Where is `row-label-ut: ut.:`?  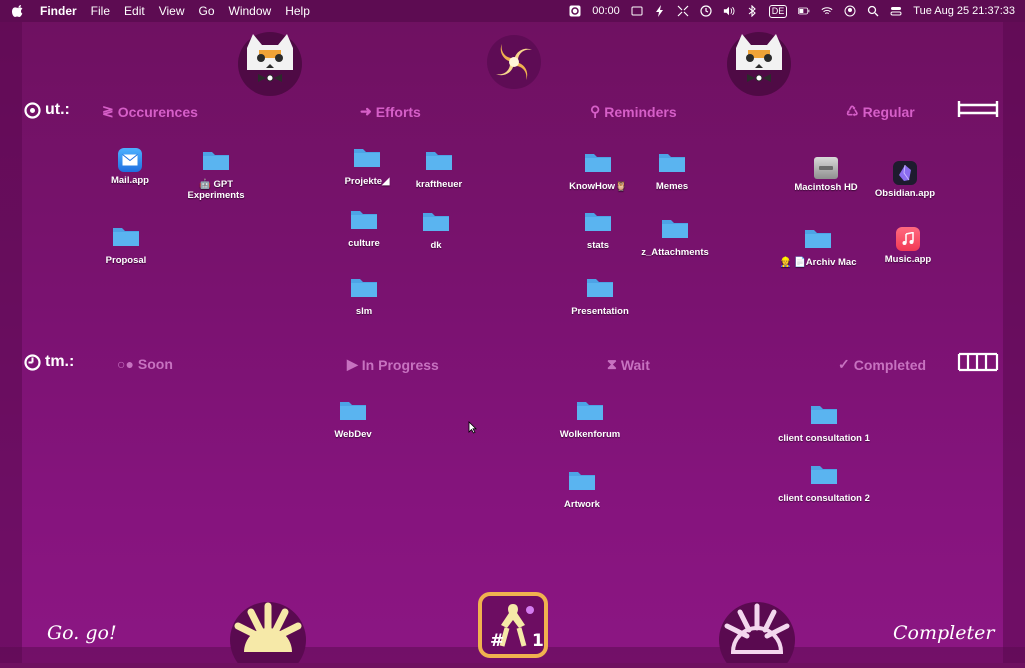 row-label-ut: ut.: is located at coordinates (47, 110).